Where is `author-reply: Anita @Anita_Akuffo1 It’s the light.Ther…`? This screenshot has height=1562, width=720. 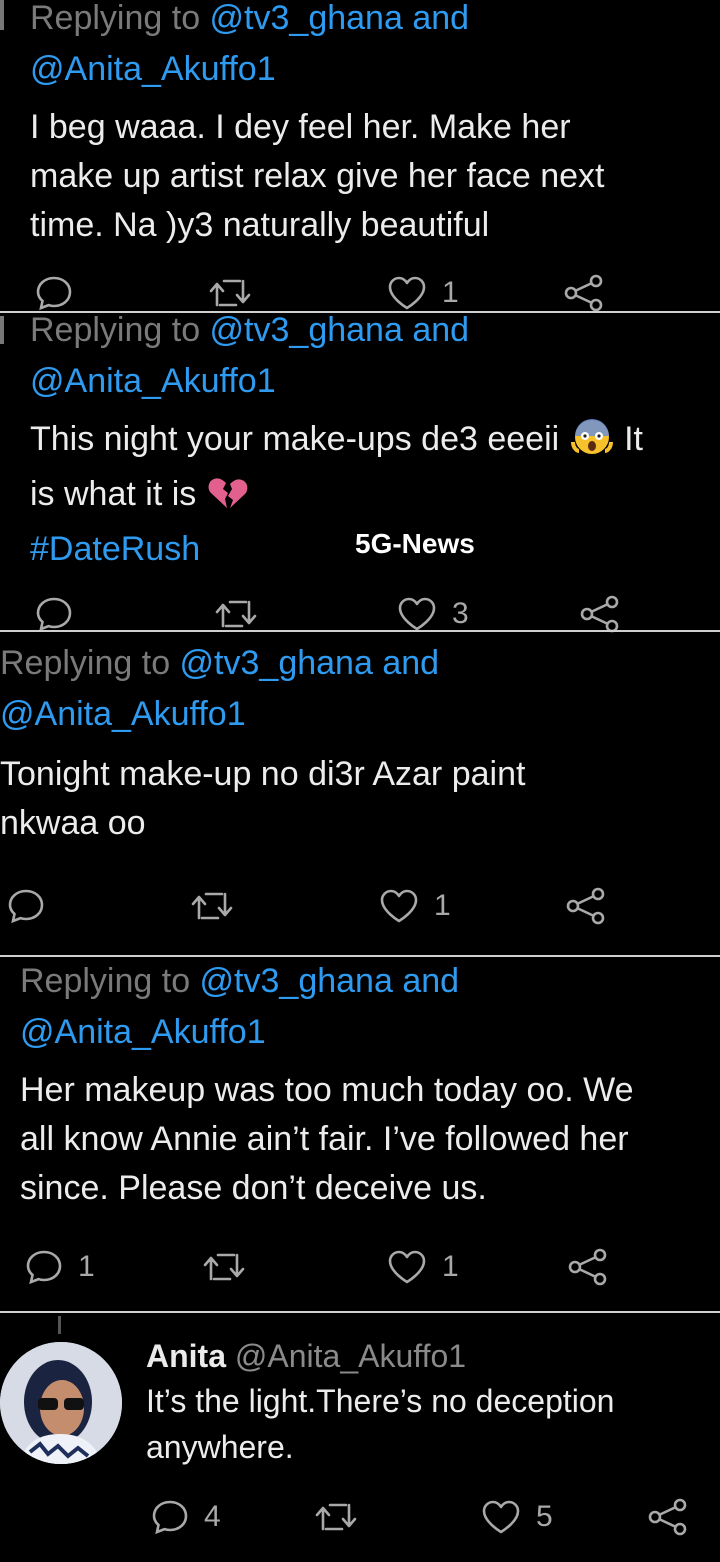 author-reply: Anita @Anita_Akuffo1 It’s the light.Ther… is located at coordinates (380, 1402).